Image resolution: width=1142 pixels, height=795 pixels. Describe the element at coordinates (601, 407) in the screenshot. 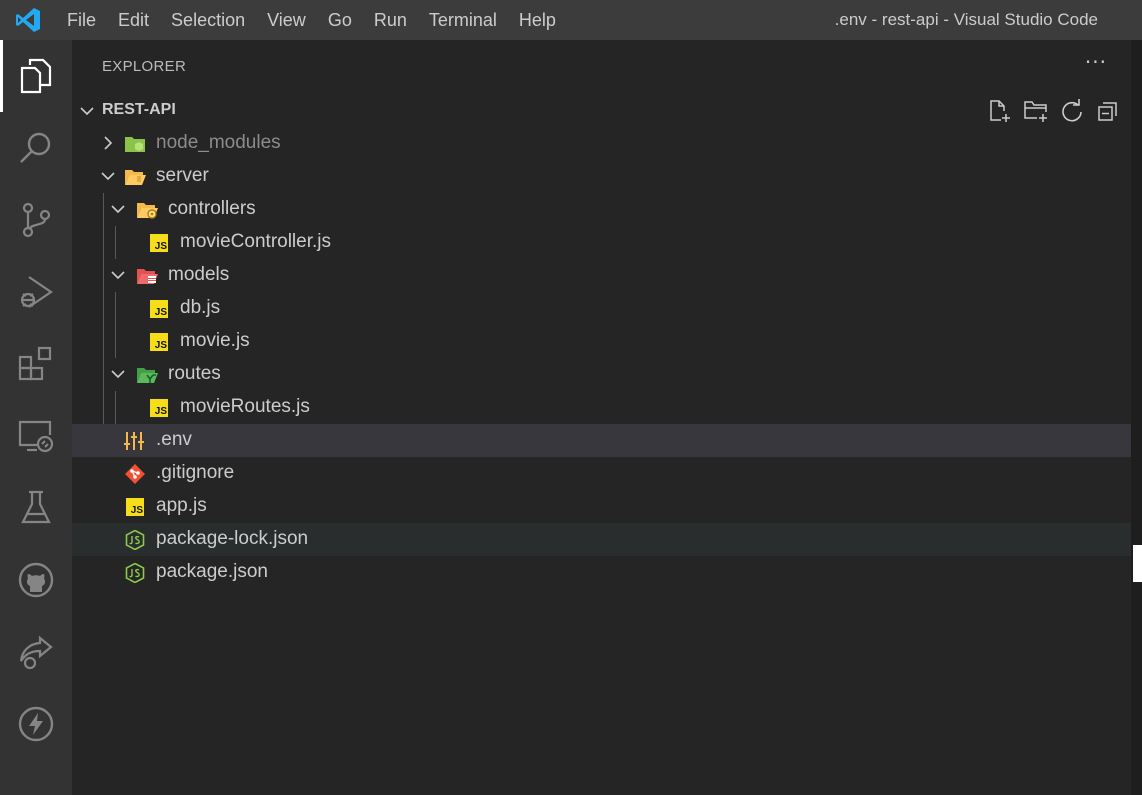

I see `tree-item-movieroutes-js: JS movieRoutes.js` at that location.